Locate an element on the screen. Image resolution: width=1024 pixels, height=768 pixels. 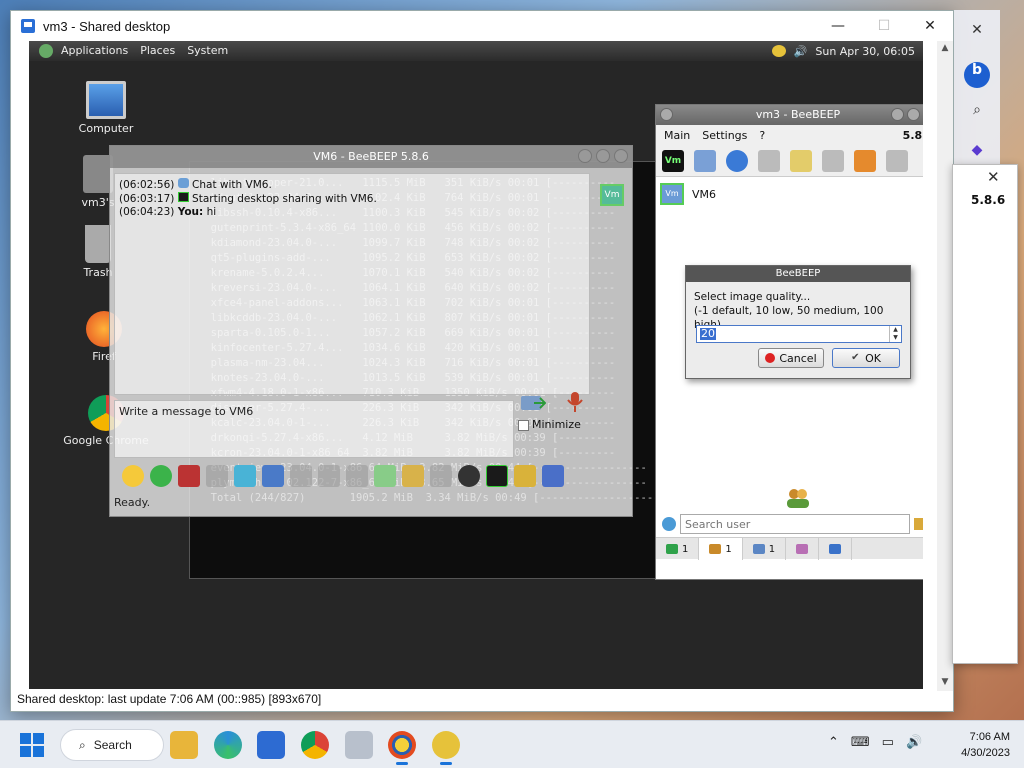
edit-profile-icon is located at coordinates (705, 160).